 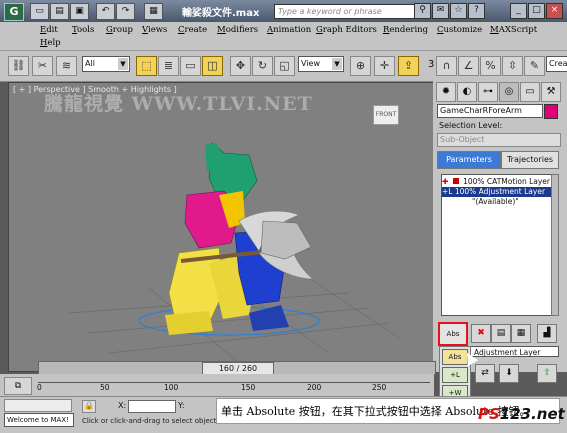 I want to click on list-item: "(Available)", so click(x=497, y=202).